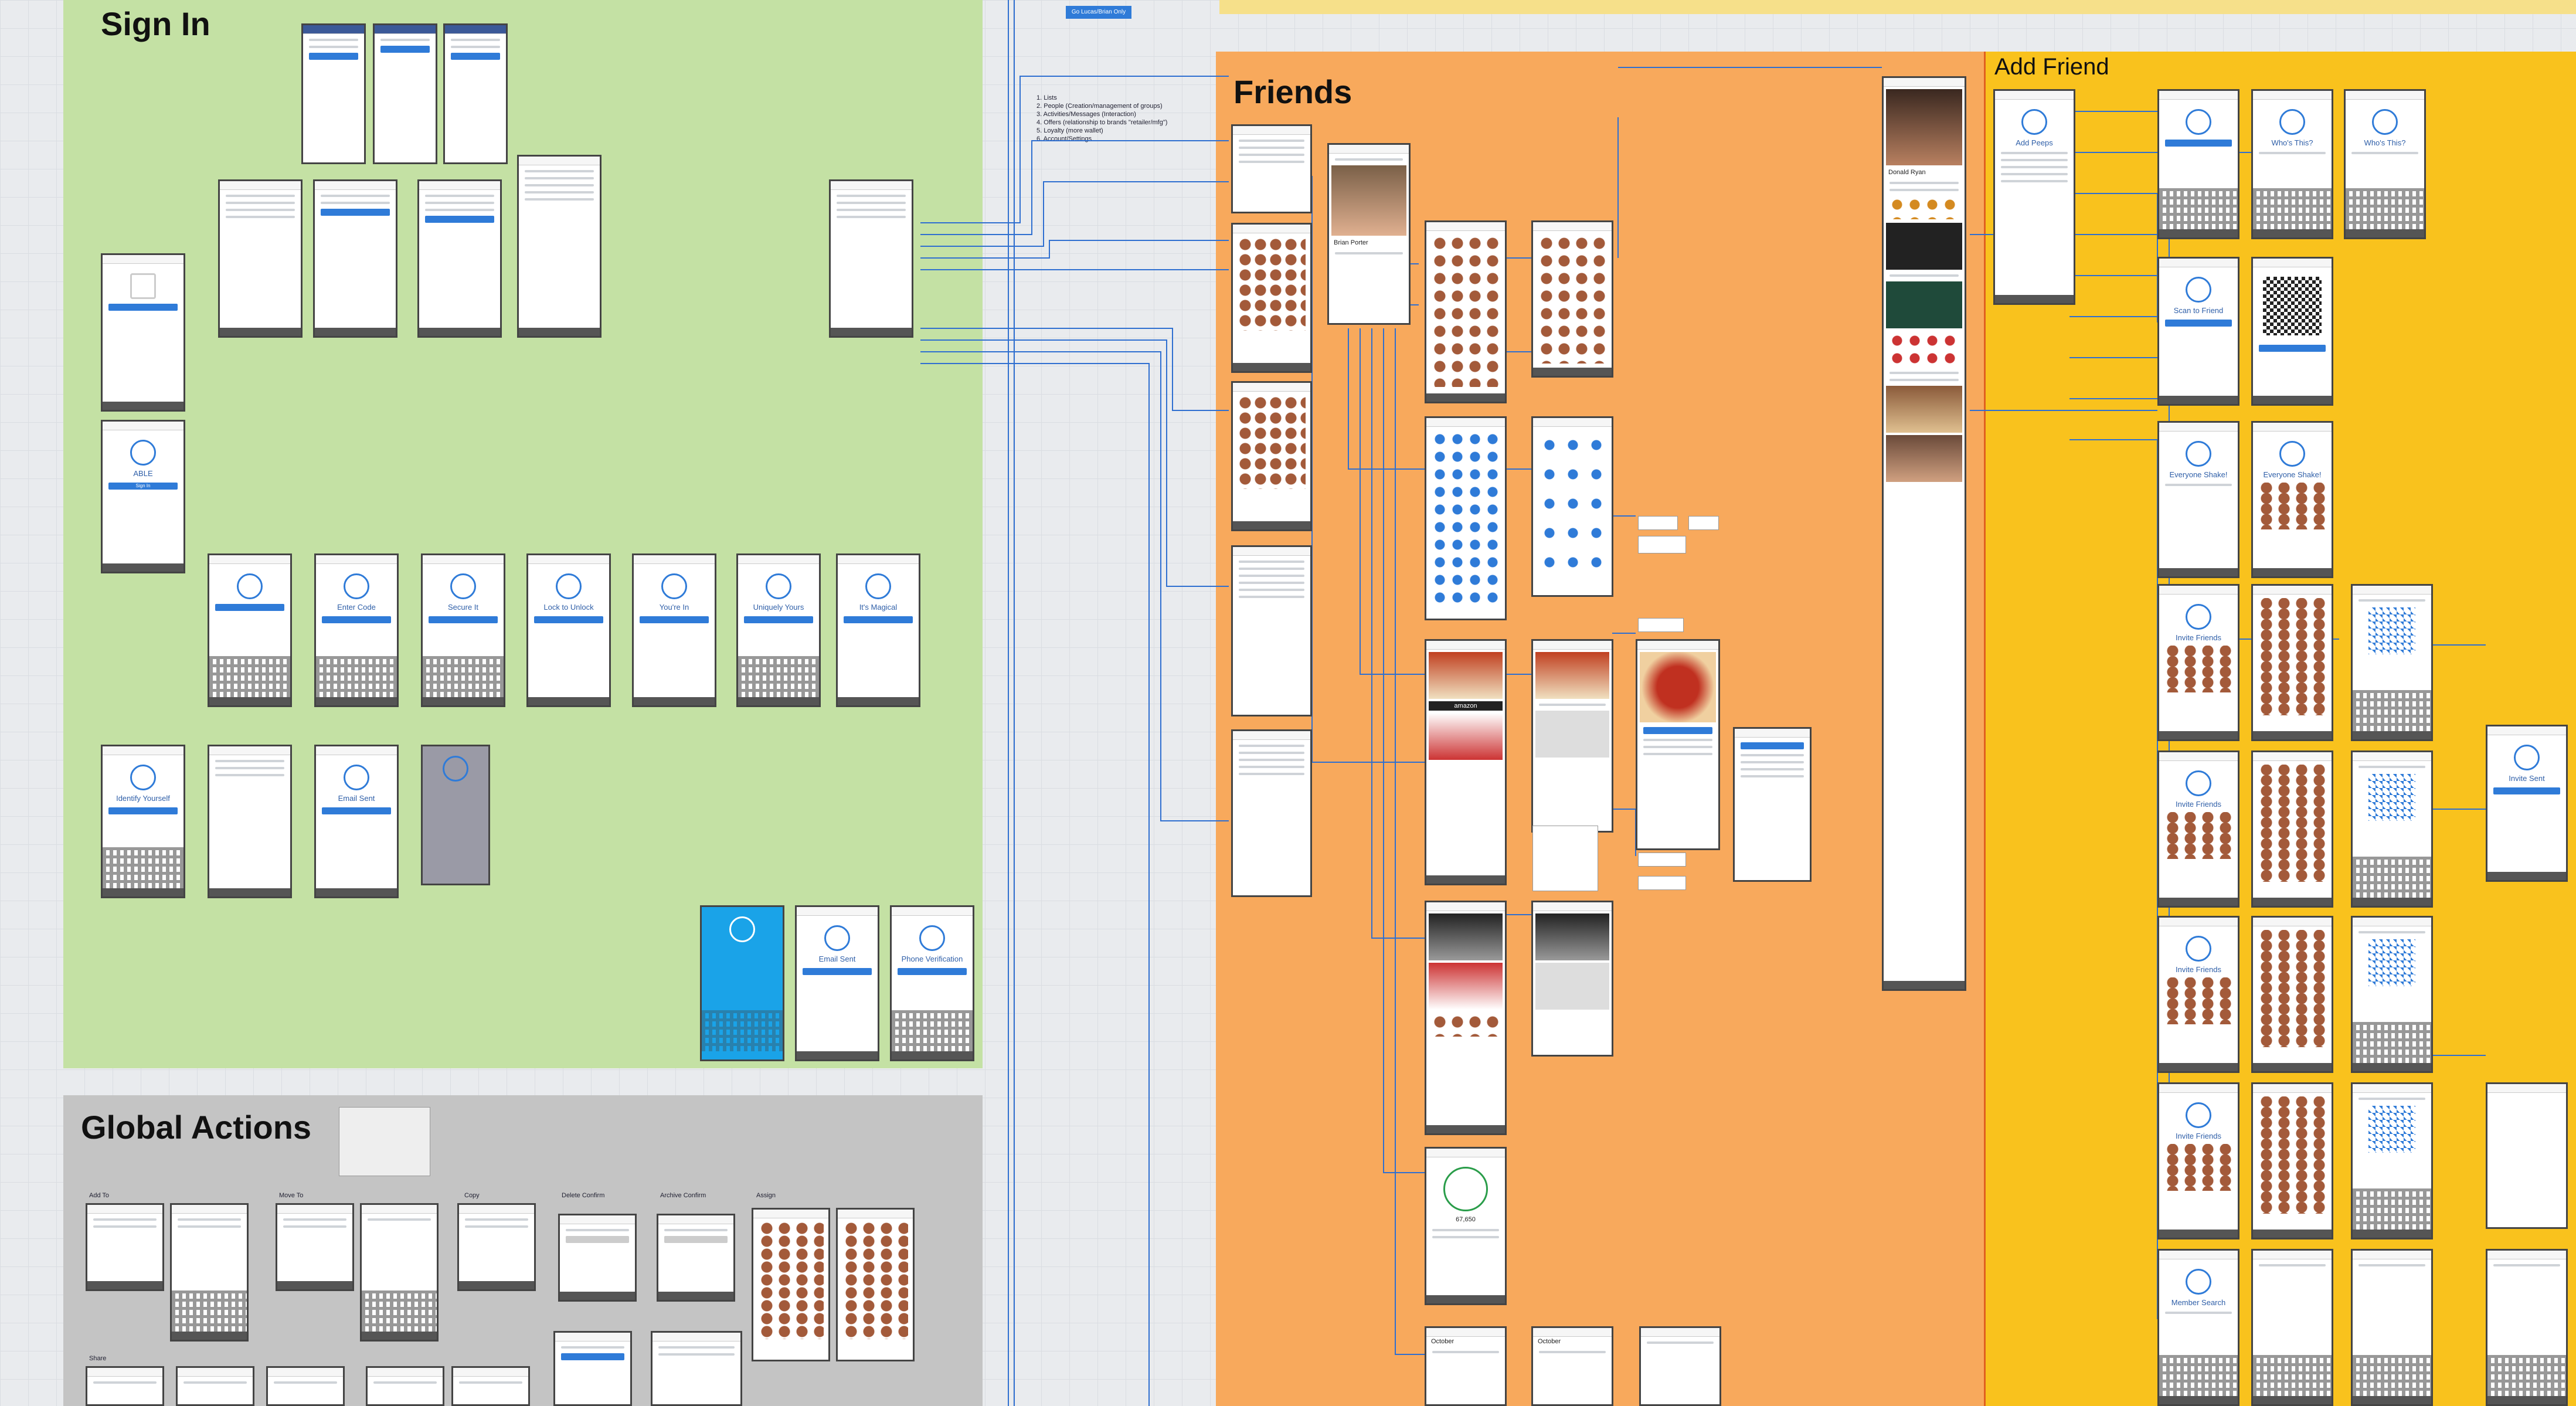 The image size is (2576, 1406). What do you see at coordinates (2198, 829) in the screenshot?
I see `af-invite-screen-2: Invite Friends` at bounding box center [2198, 829].